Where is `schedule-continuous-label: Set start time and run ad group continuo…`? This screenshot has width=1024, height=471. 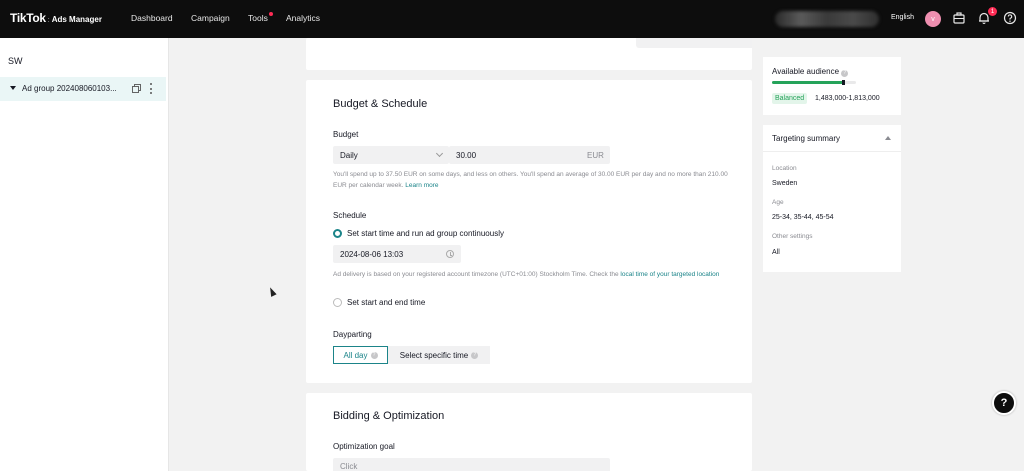
schedule-continuous-label: Set start time and run ad group continuo… is located at coordinates (425, 233).